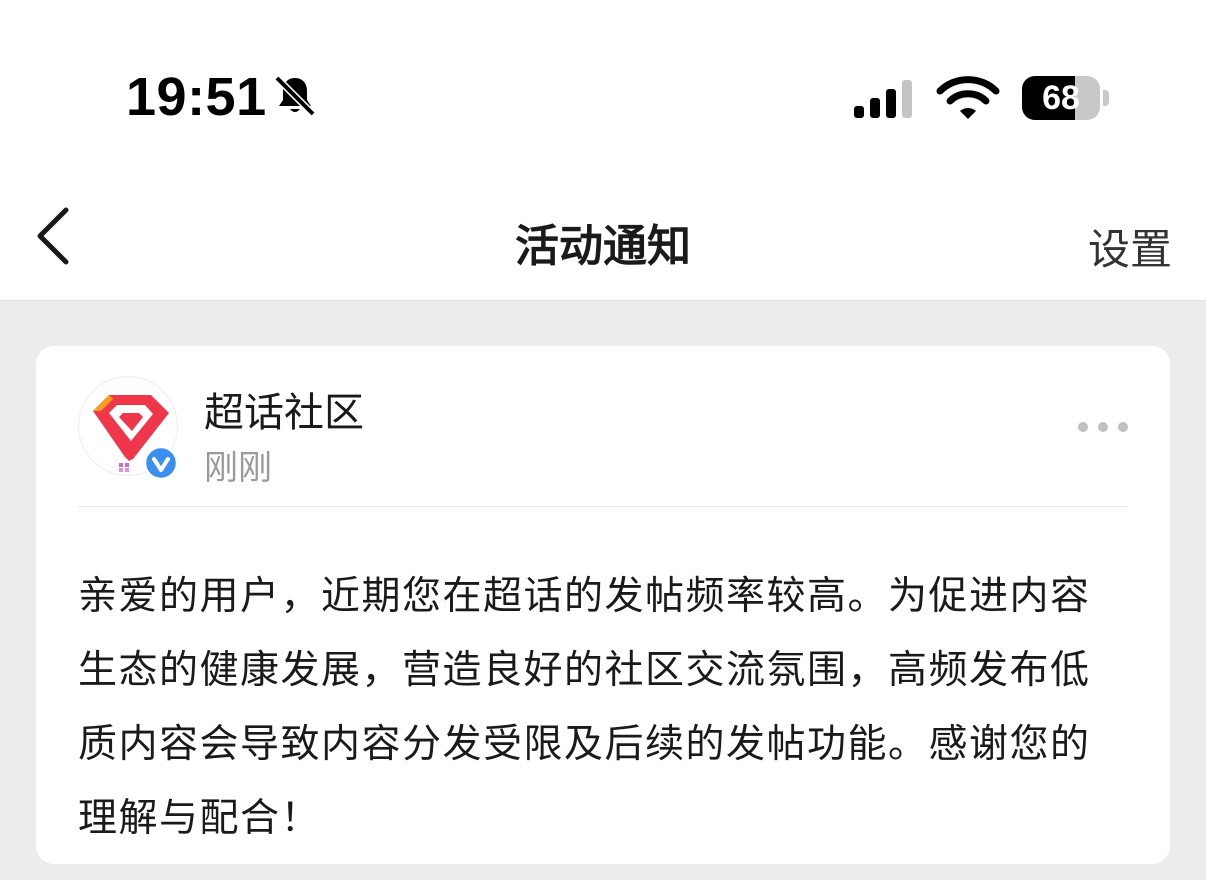  I want to click on post-time: 刚刚, so click(238, 468).